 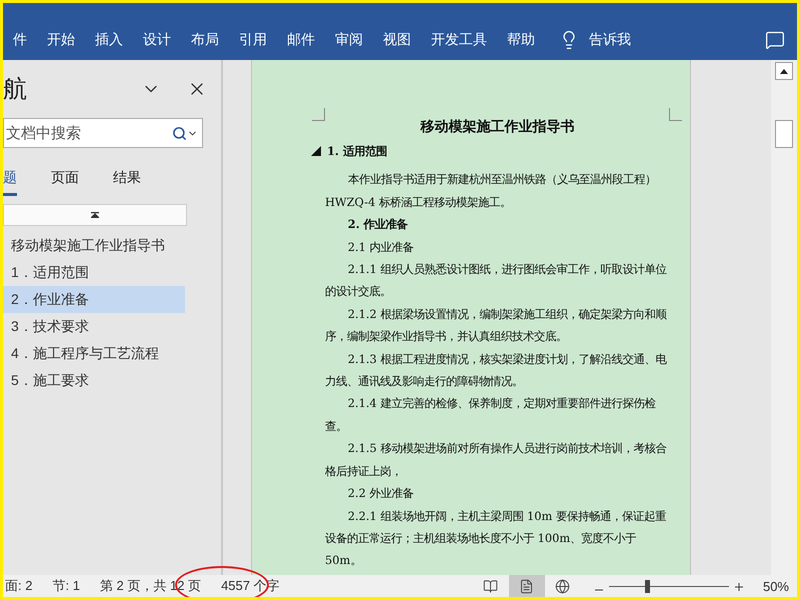 What do you see at coordinates (127, 181) in the screenshot?
I see `pane-tab: 结果` at bounding box center [127, 181].